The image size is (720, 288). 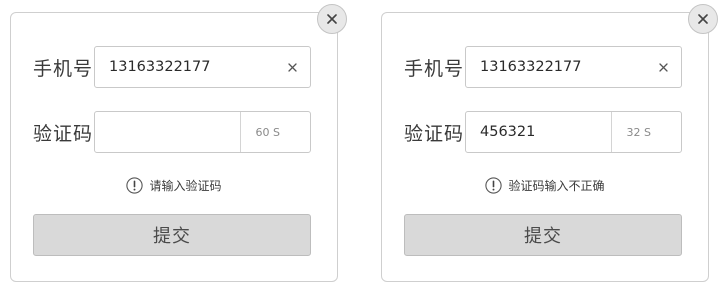 I want to click on code-row: 验证码 456321 32 S, so click(x=543, y=132).